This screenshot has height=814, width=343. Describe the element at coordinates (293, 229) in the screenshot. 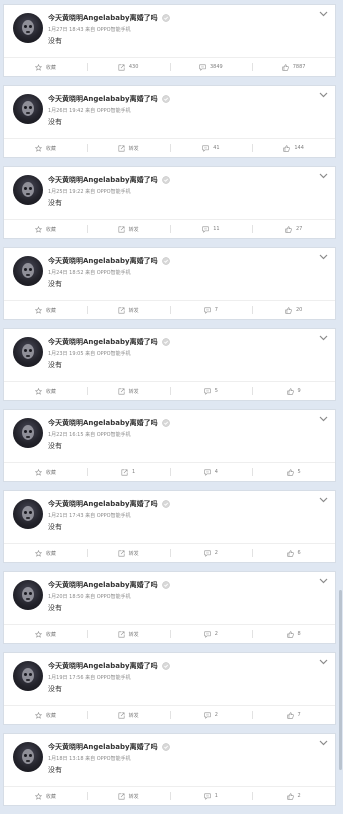

I see `like-button: 27` at that location.